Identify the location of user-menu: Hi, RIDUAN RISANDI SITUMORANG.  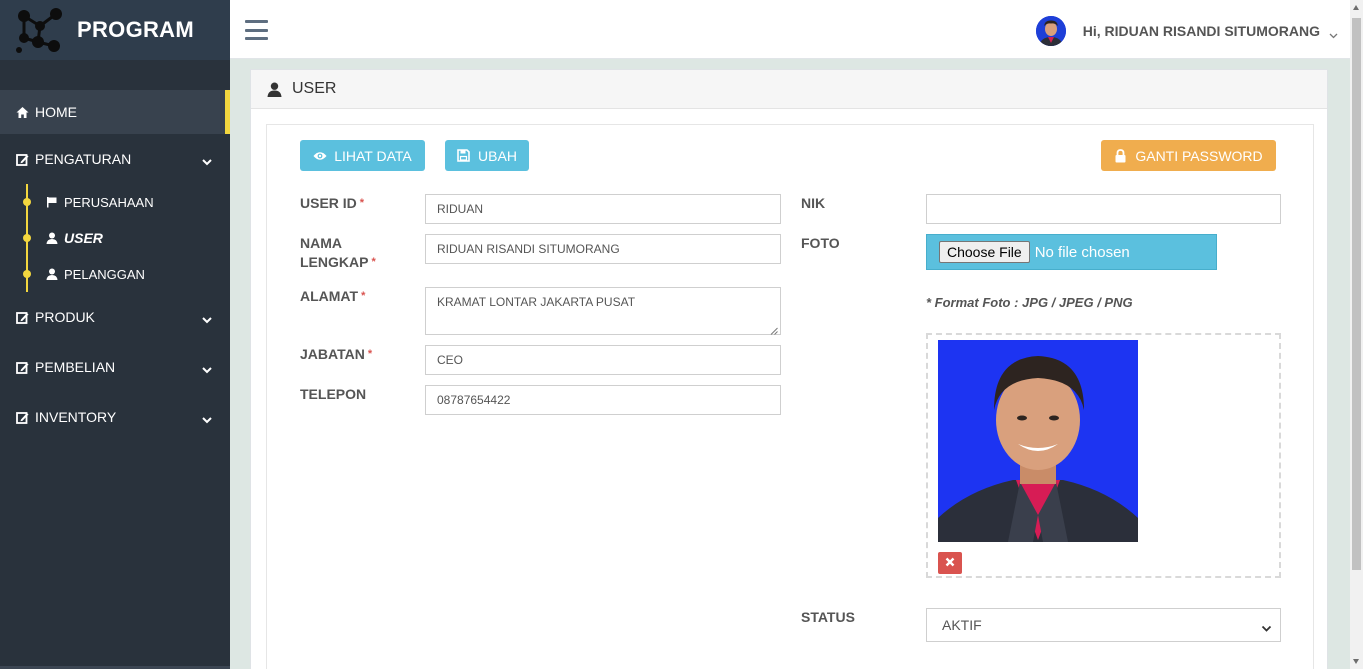
(1186, 31).